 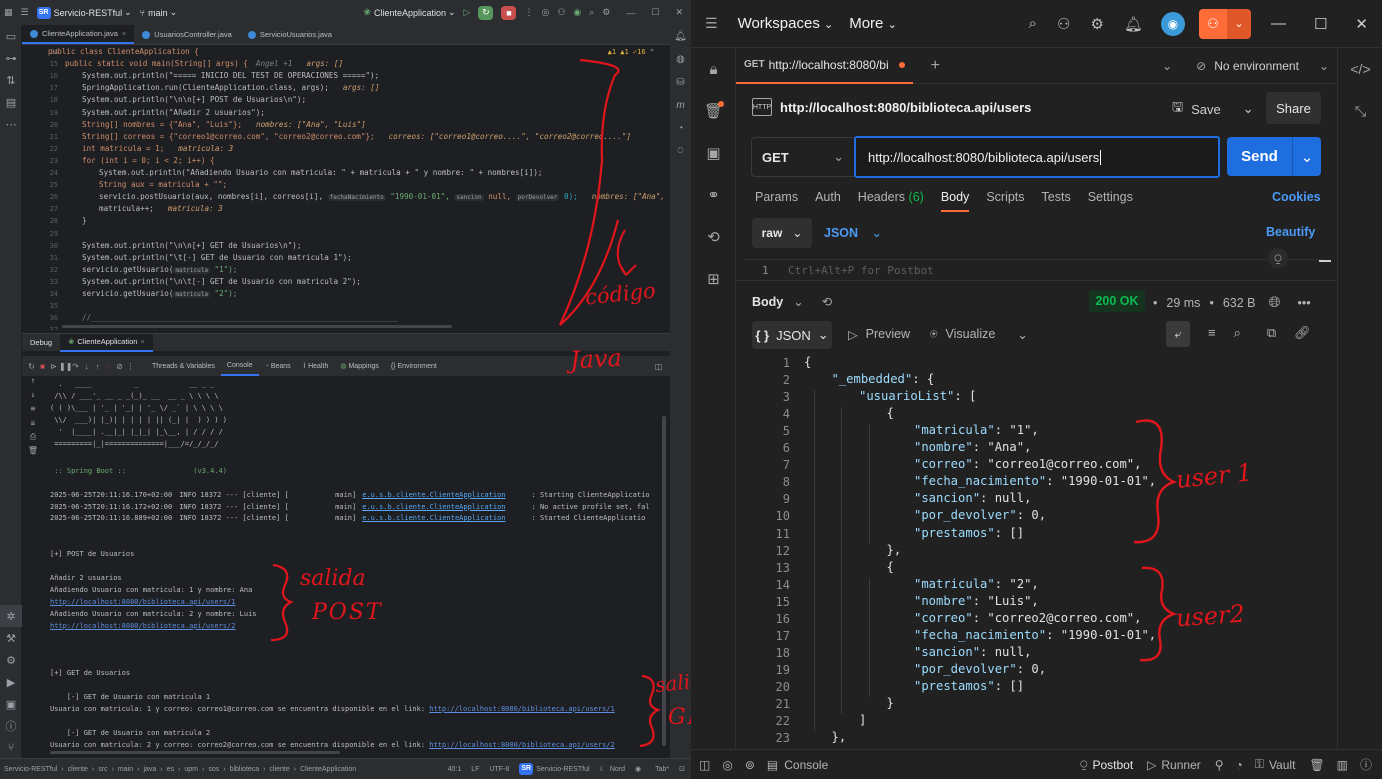 What do you see at coordinates (1304, 303) in the screenshot?
I see `more-icon: •••` at bounding box center [1304, 303].